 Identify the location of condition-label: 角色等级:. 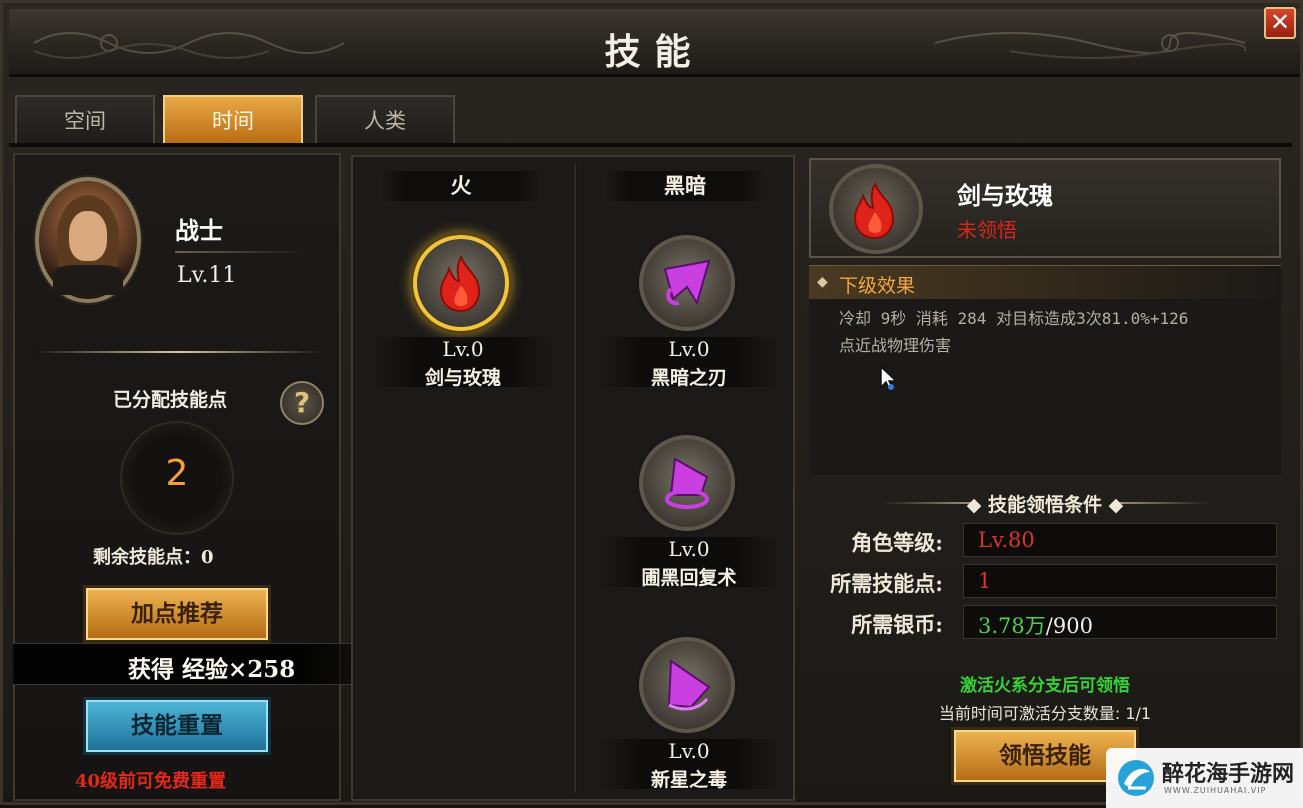
(897, 542).